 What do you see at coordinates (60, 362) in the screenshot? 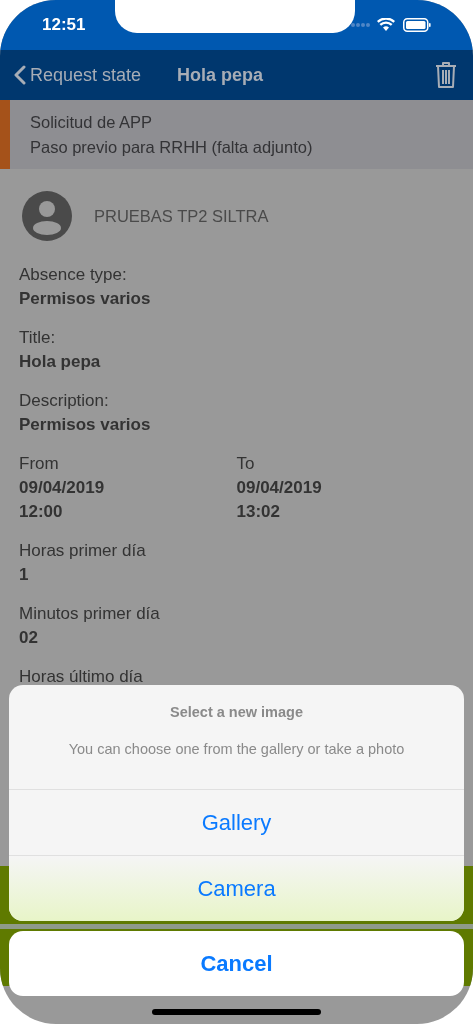
I see `field-value: Hola pepa` at bounding box center [60, 362].